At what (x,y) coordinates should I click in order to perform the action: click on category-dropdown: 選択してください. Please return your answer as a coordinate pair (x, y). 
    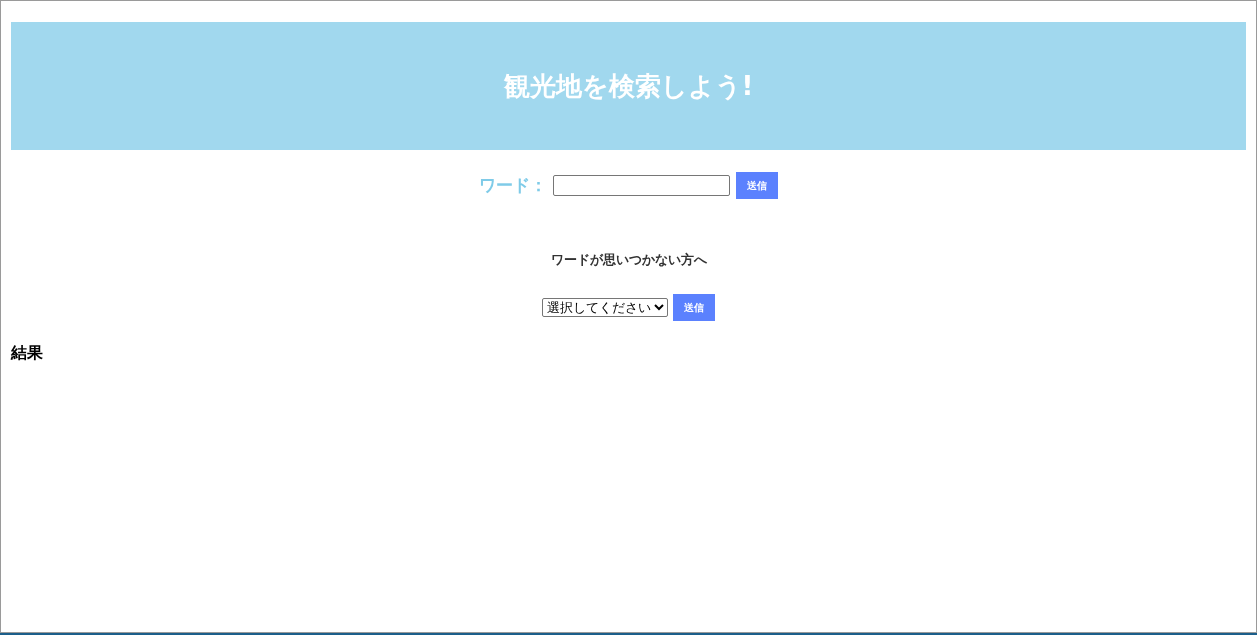
    Looking at the image, I should click on (605, 307).